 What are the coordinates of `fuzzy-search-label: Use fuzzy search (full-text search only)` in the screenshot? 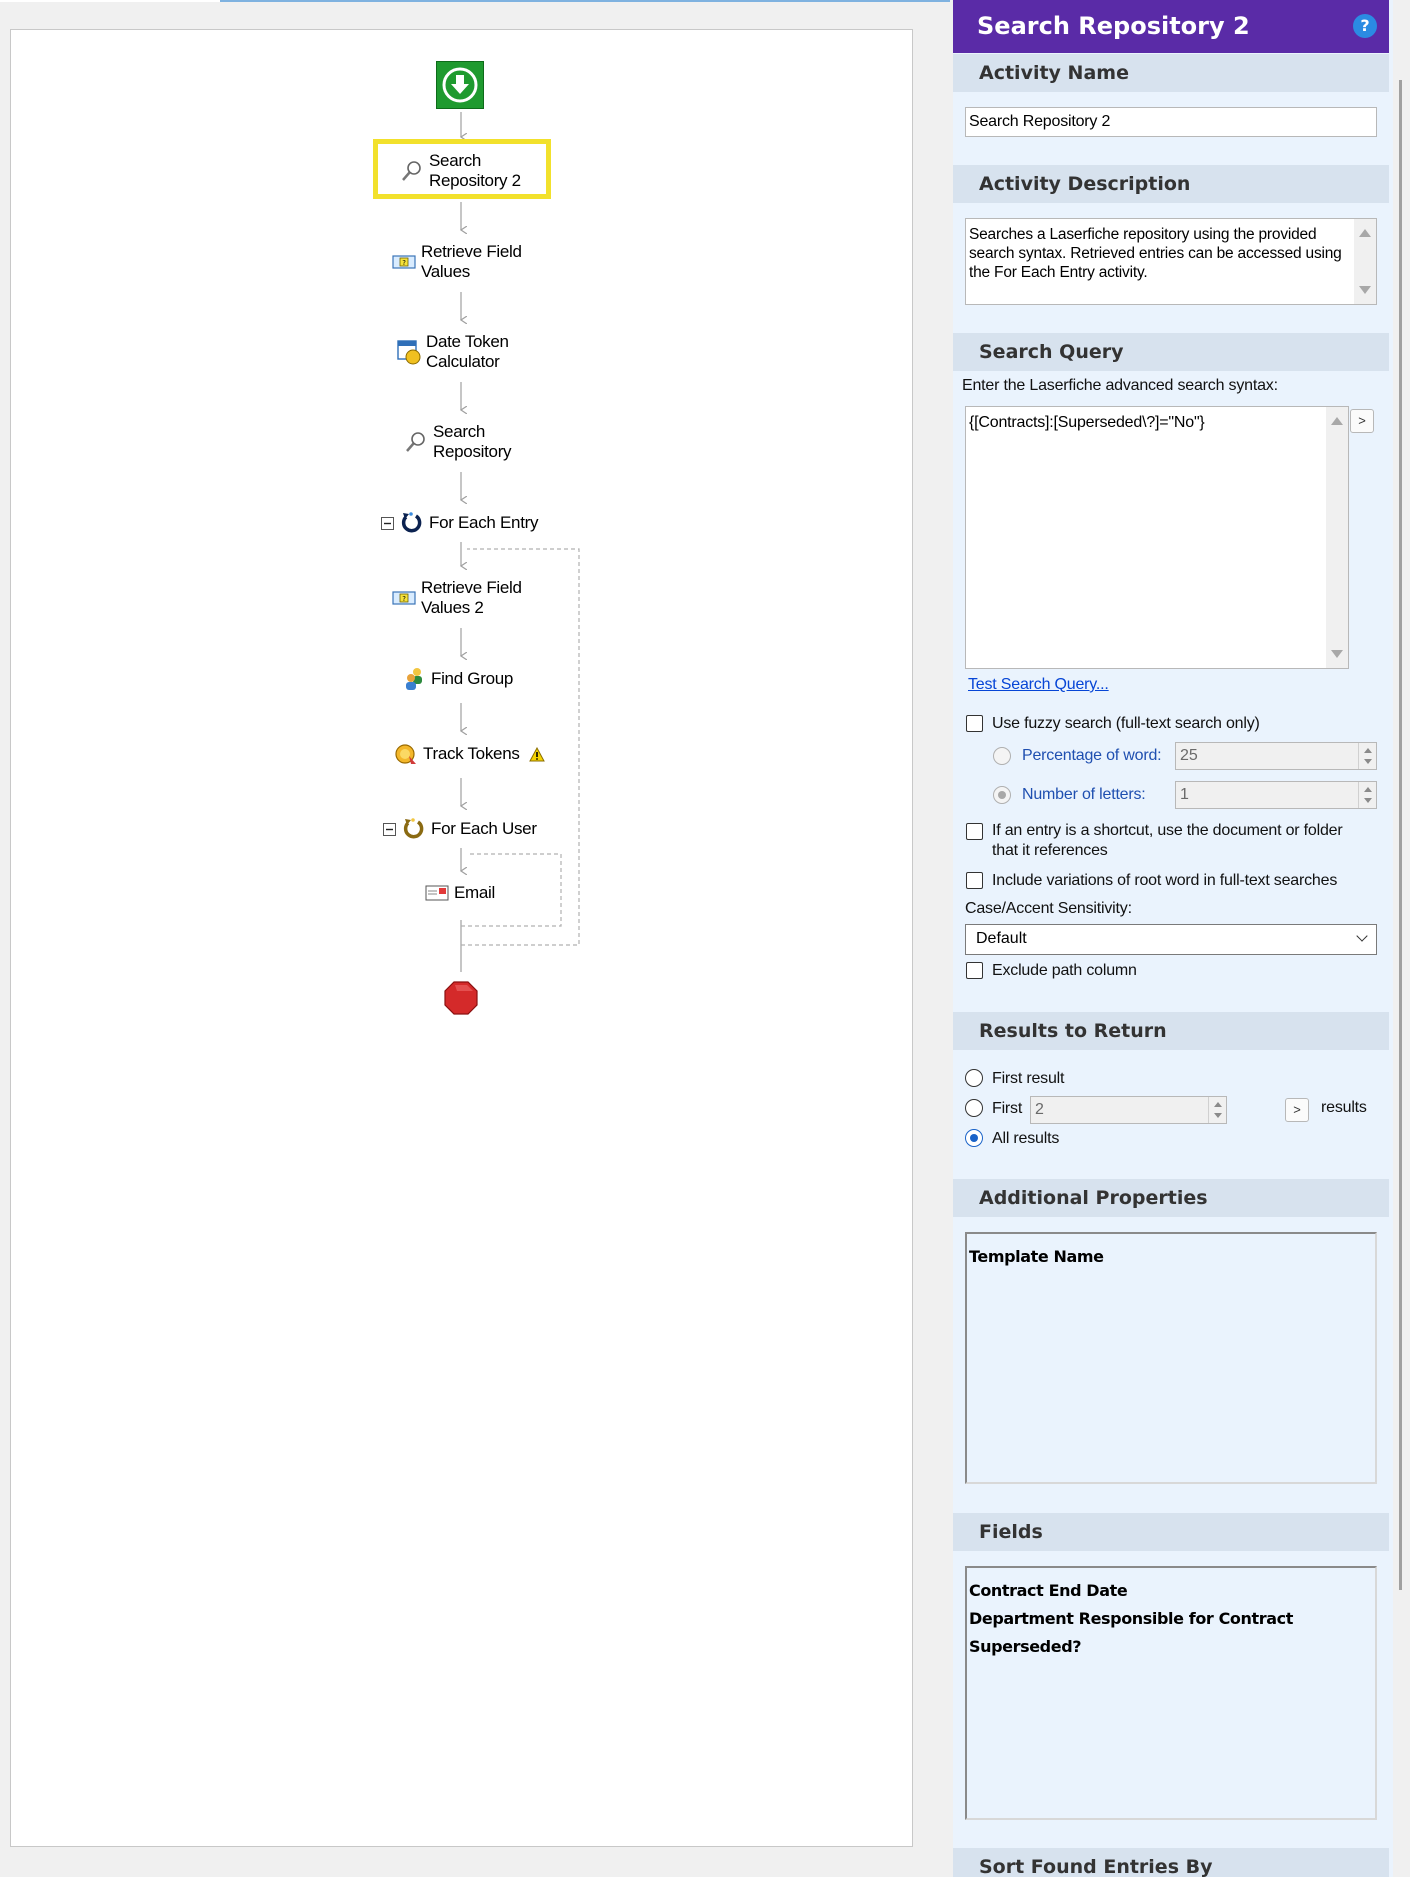 It's located at (1126, 723).